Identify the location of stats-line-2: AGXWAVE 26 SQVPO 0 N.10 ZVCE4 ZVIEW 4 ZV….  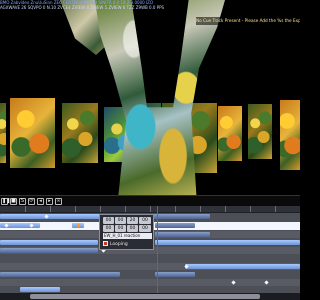
(82, 7).